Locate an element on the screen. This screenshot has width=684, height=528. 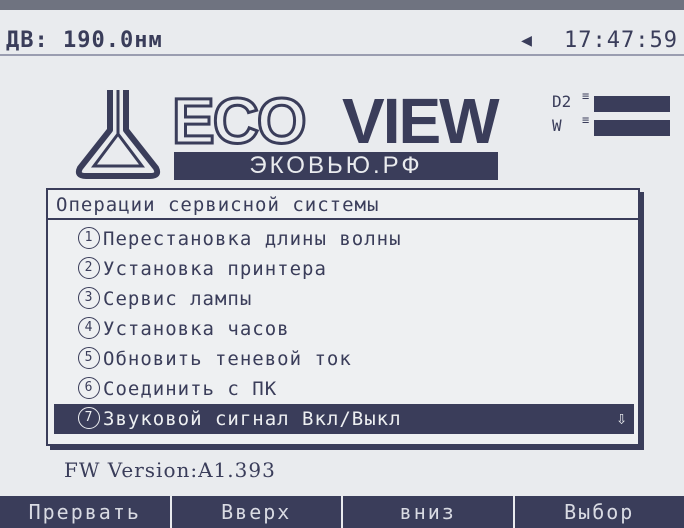
logo-eco-text: ECO is located at coordinates (240, 121).